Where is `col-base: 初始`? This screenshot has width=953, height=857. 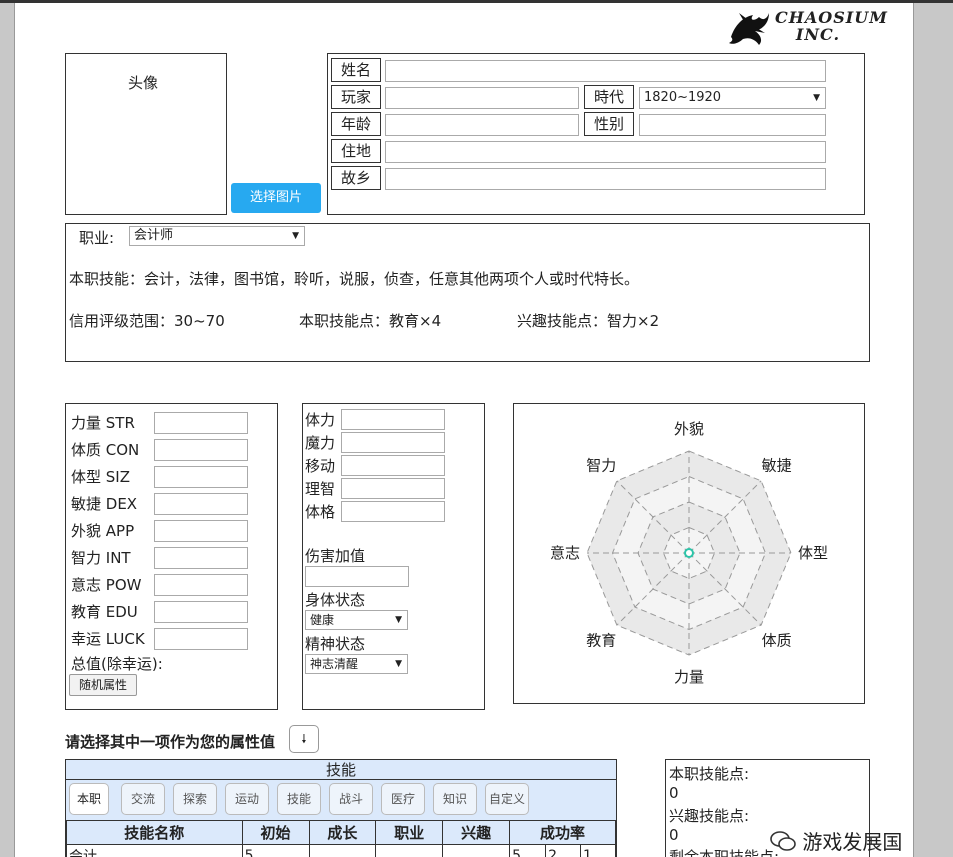
col-base: 初始 is located at coordinates (275, 832).